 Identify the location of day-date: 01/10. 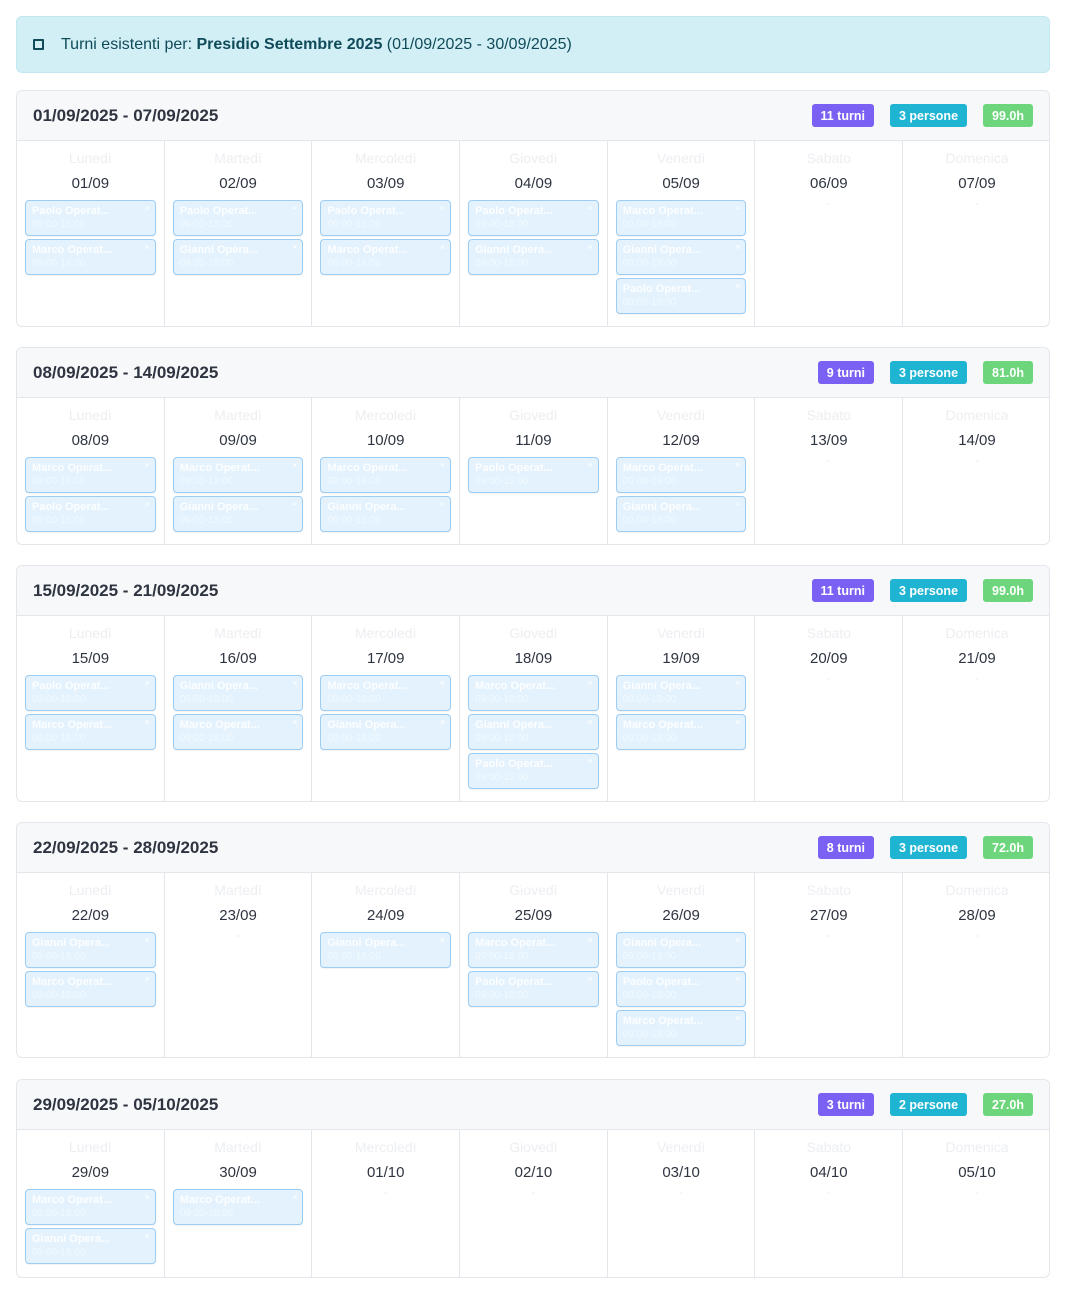
(385, 1172).